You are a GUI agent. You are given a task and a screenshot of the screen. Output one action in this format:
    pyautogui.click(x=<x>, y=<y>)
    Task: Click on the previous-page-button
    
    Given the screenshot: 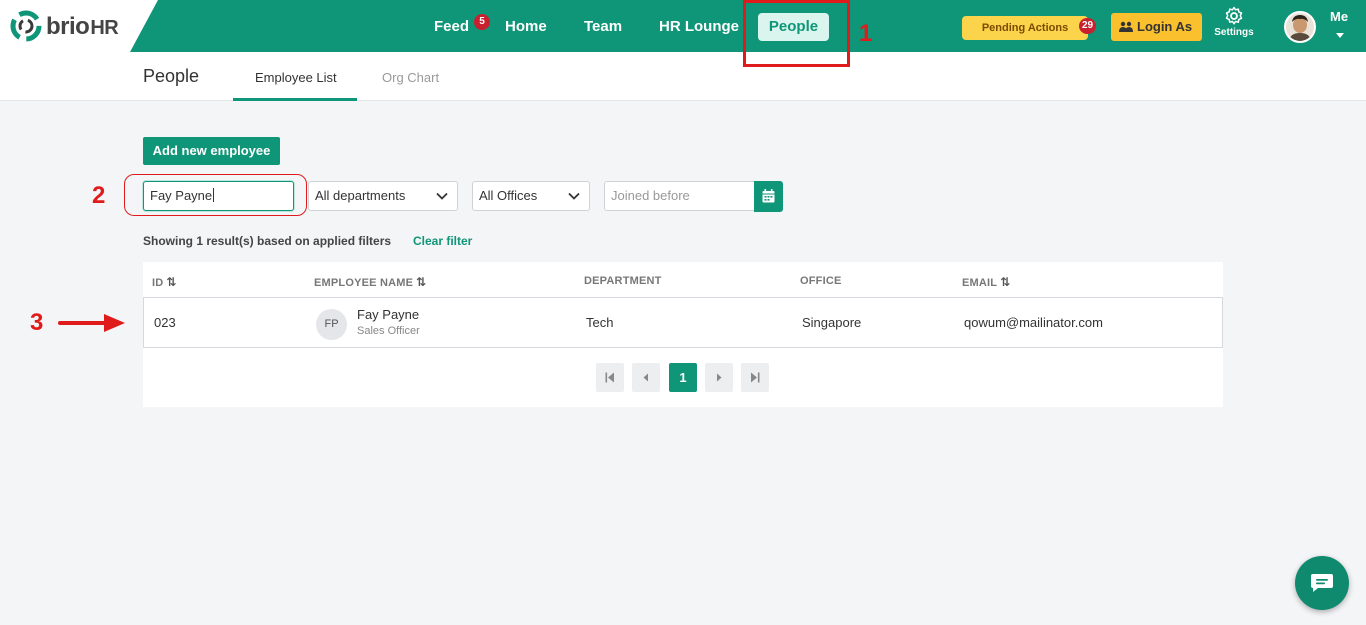 What is the action you would take?
    pyautogui.click(x=646, y=377)
    